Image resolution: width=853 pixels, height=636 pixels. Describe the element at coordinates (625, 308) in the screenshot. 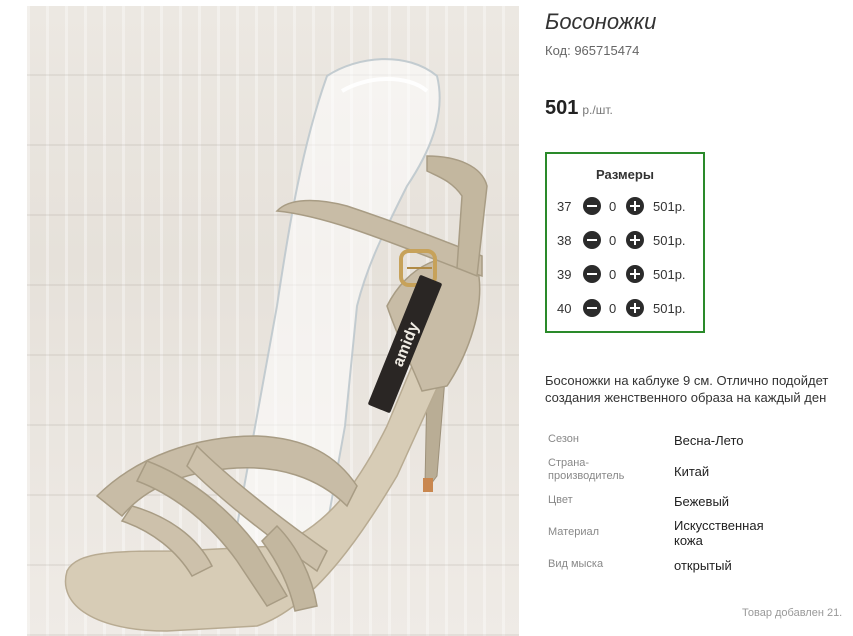

I see `size-row-40: 40 0 501р.` at that location.